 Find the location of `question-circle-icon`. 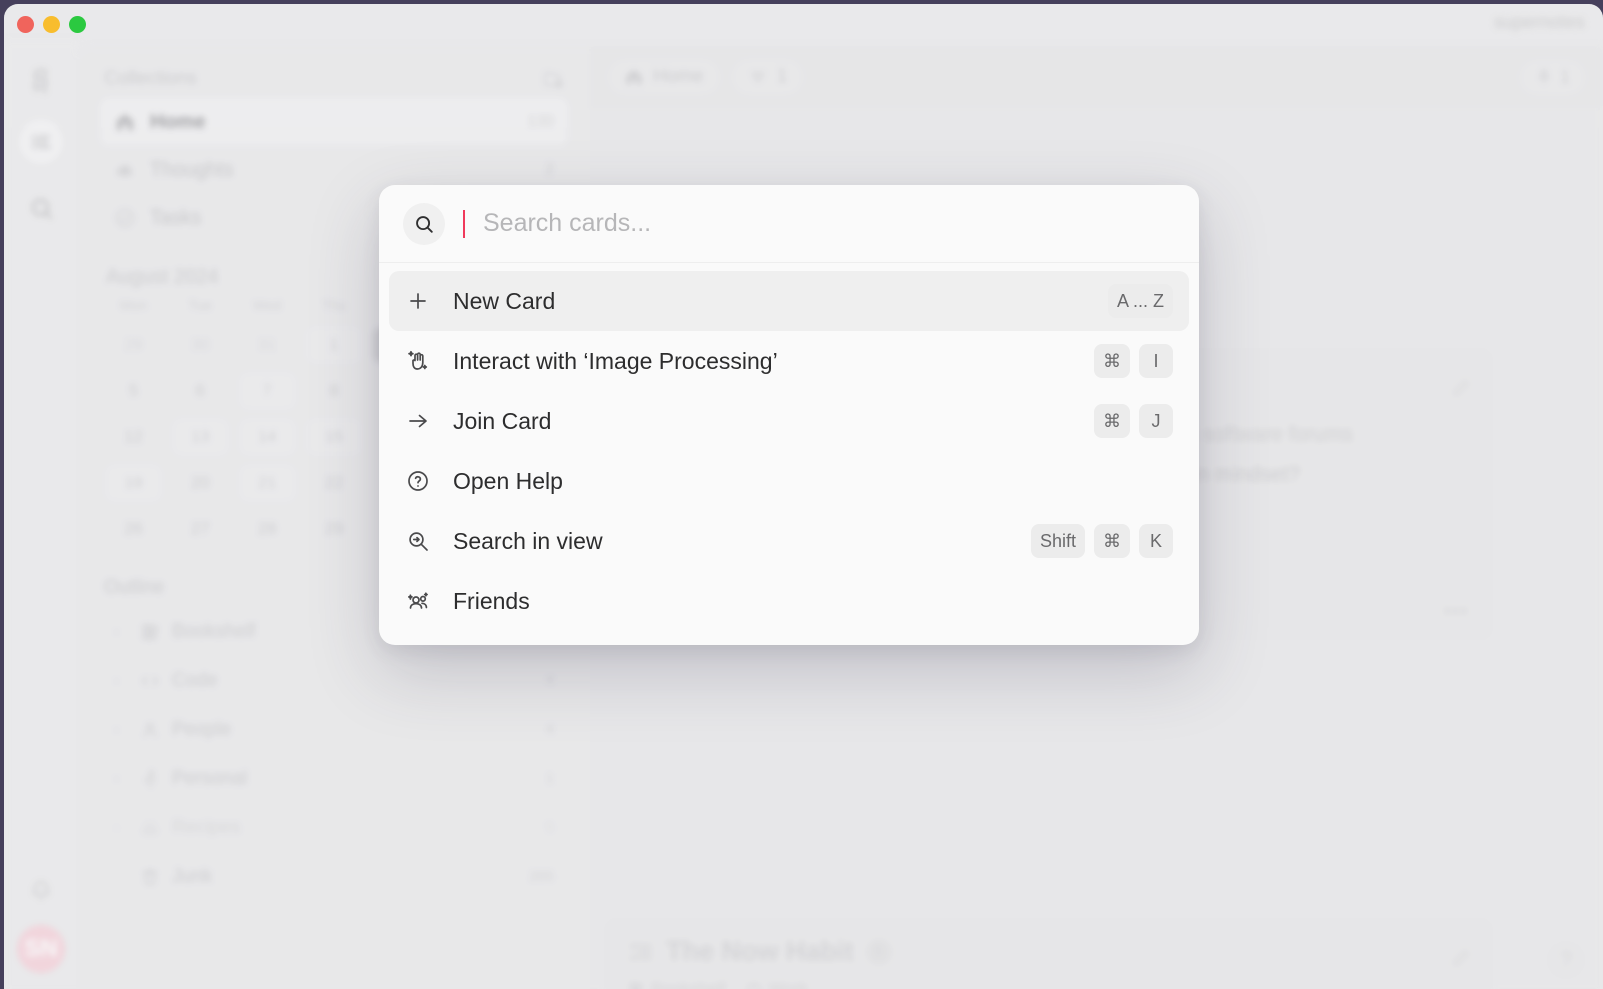

question-circle-icon is located at coordinates (418, 481).